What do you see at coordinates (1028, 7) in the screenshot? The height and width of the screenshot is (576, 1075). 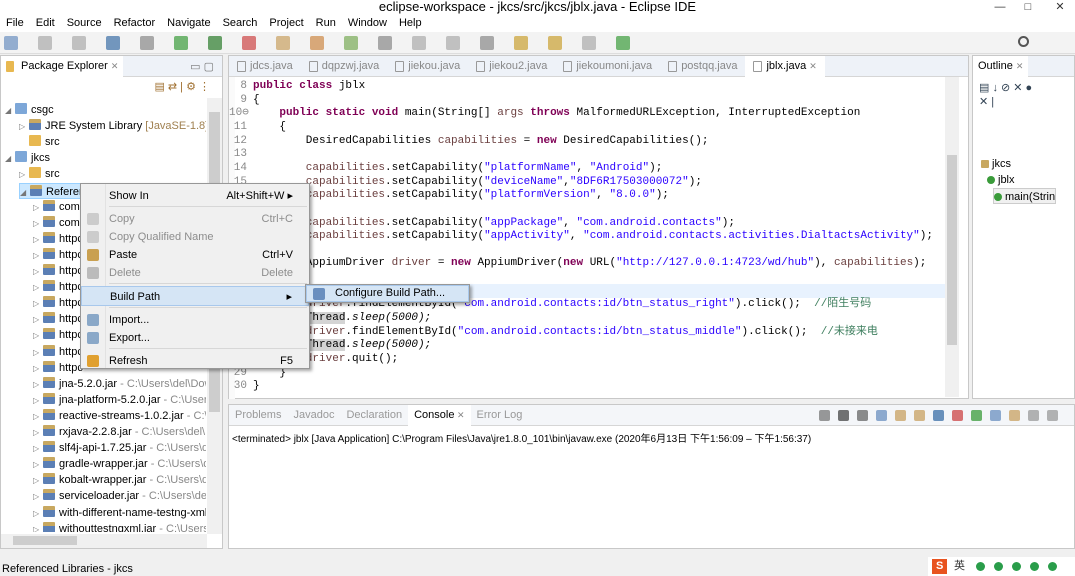 I see `maximize-button: □` at bounding box center [1028, 7].